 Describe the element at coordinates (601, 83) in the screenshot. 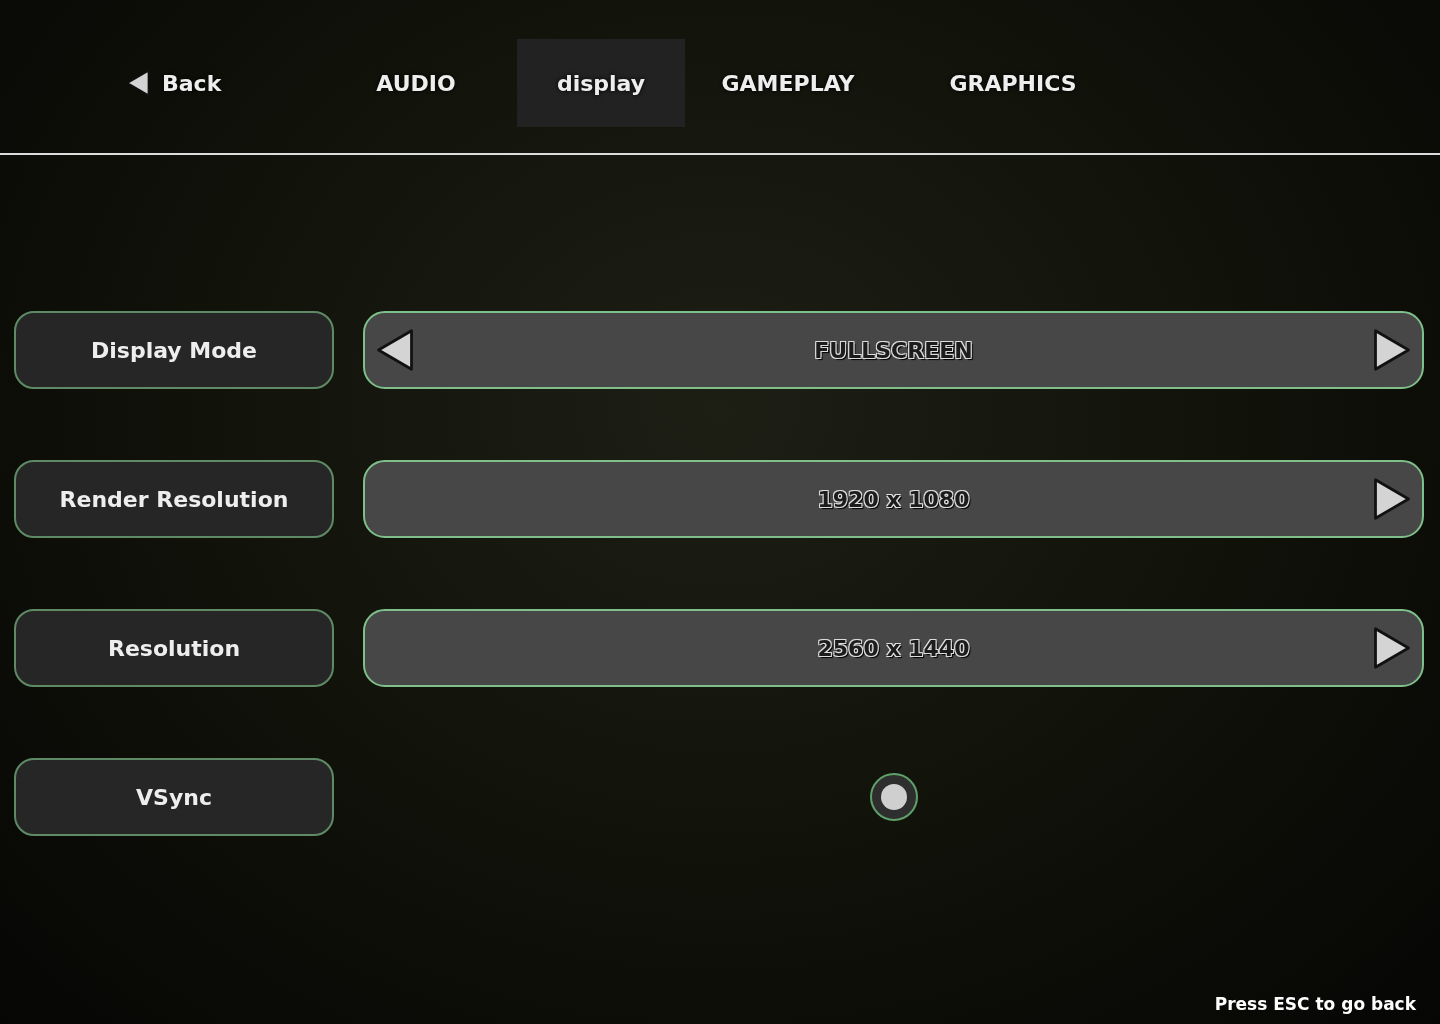

I see `tab: display` at that location.